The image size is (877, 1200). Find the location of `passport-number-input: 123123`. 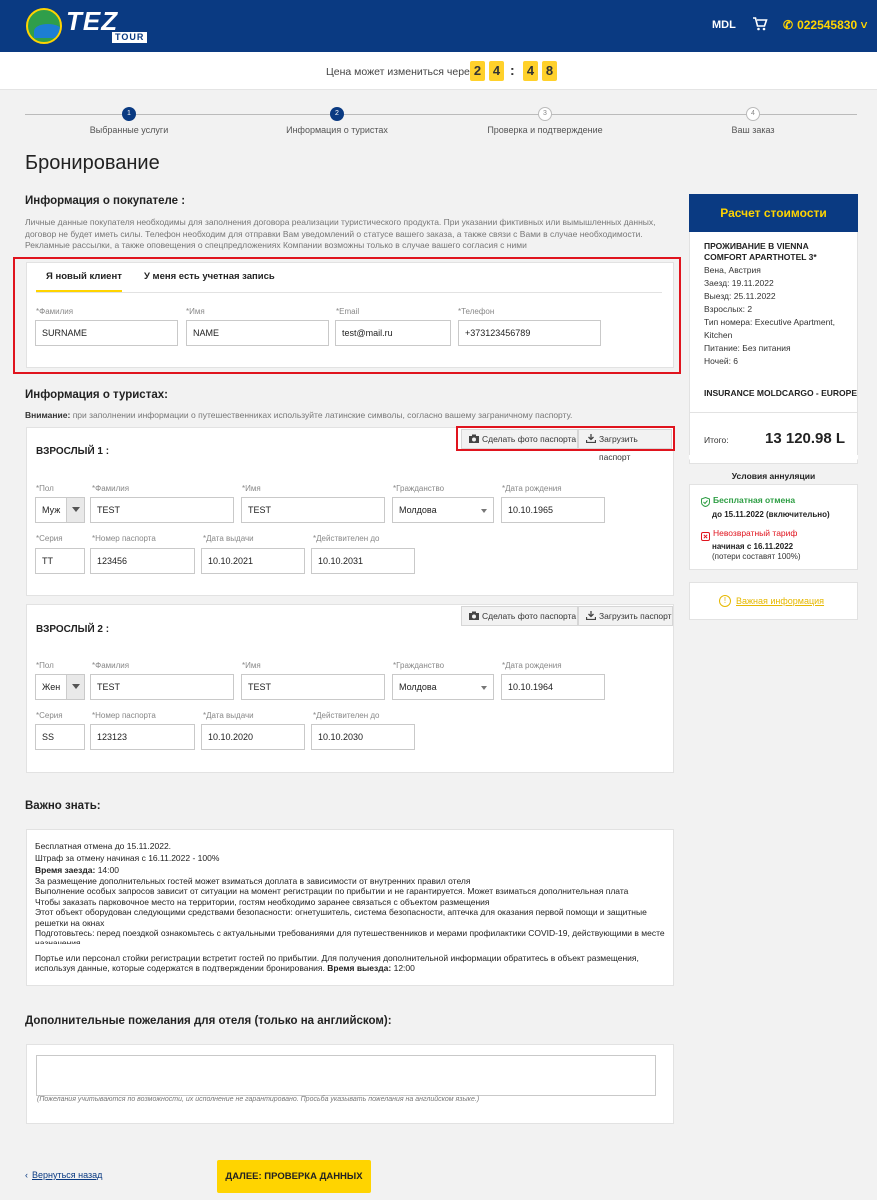

passport-number-input: 123123 is located at coordinates (142, 737).